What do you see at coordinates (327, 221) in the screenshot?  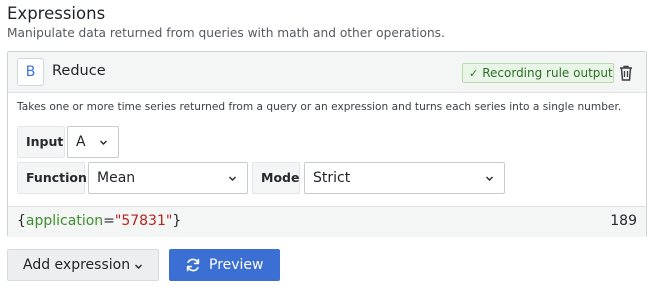 I see `result-row: {application="57831"} 189` at bounding box center [327, 221].